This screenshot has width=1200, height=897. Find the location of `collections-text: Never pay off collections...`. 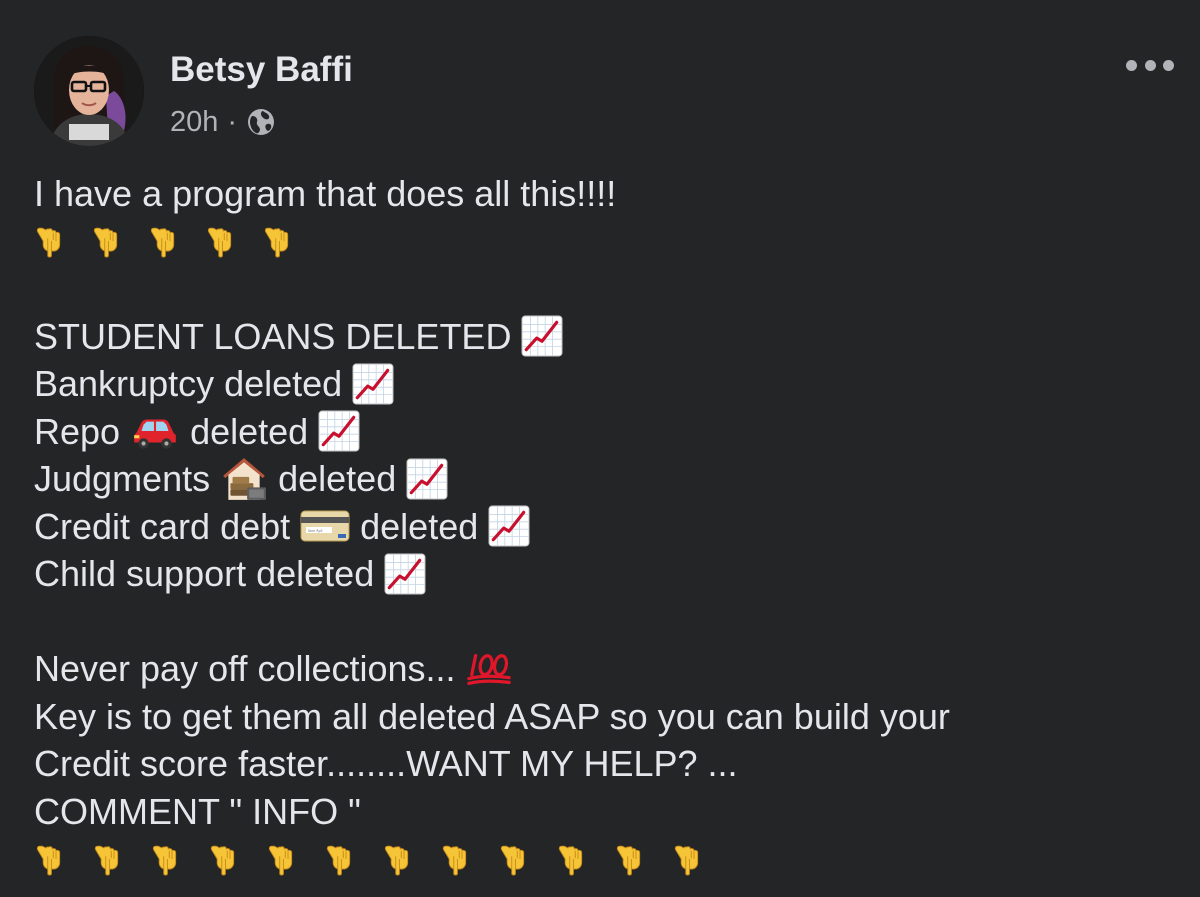

collections-text: Never pay off collections... is located at coordinates (245, 668).